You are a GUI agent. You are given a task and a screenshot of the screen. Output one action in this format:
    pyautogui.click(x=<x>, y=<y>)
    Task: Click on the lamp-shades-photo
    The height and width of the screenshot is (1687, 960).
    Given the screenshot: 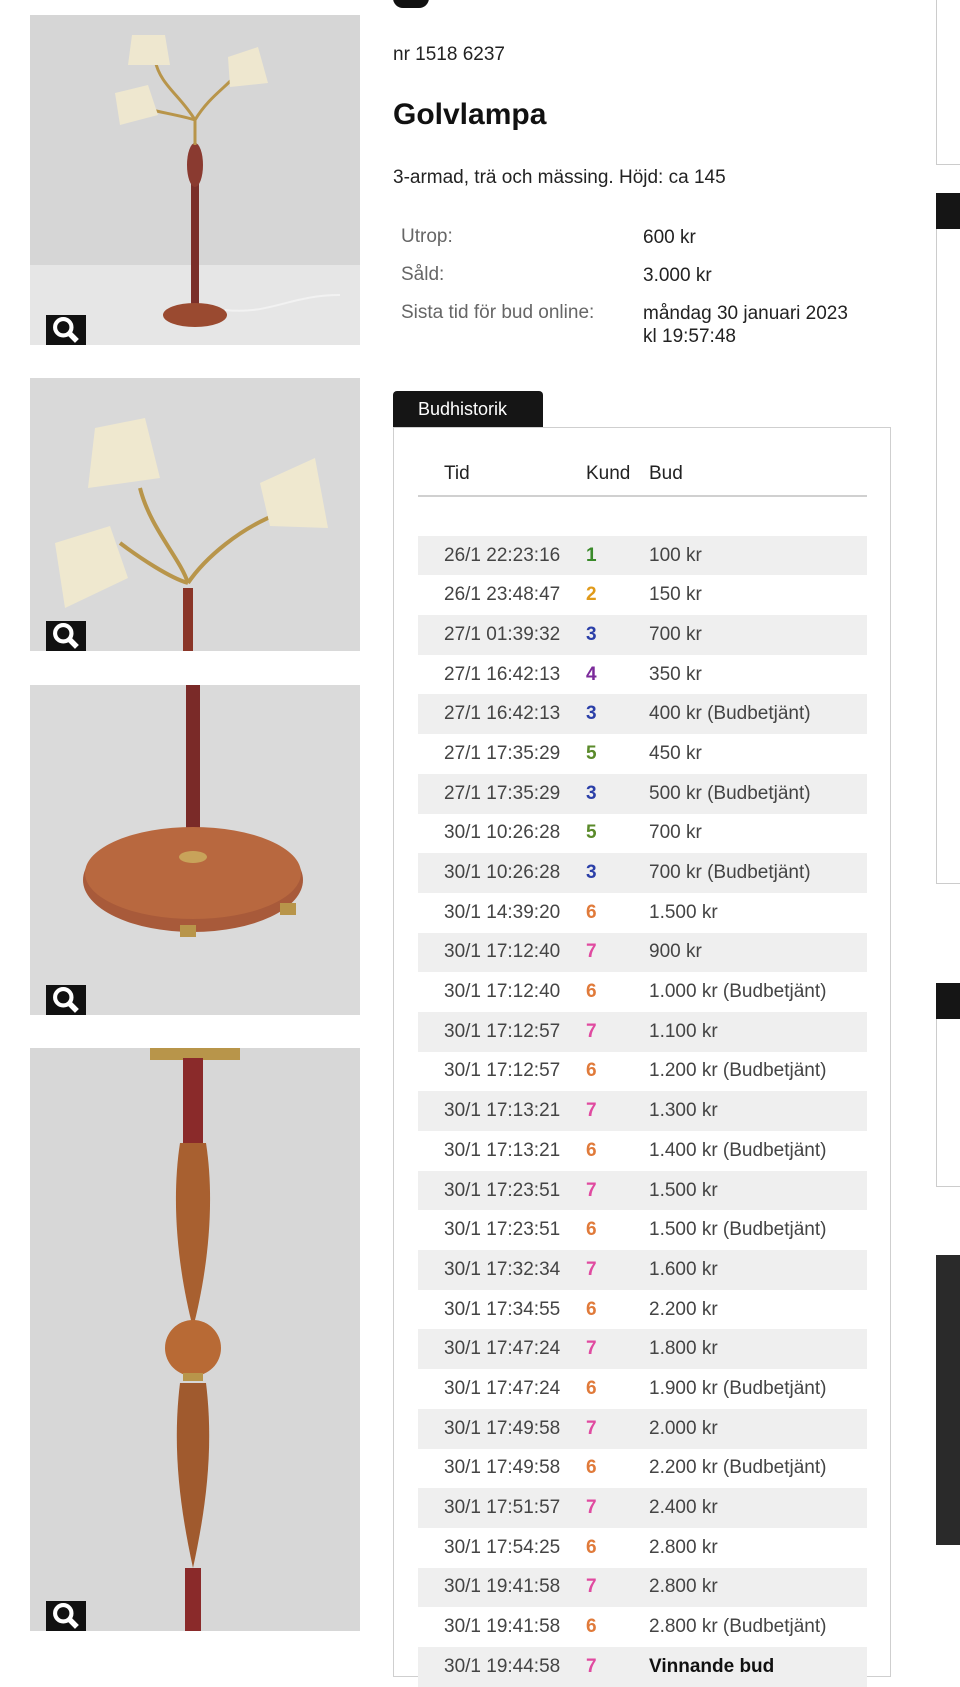 What is the action you would take?
    pyautogui.click(x=195, y=514)
    